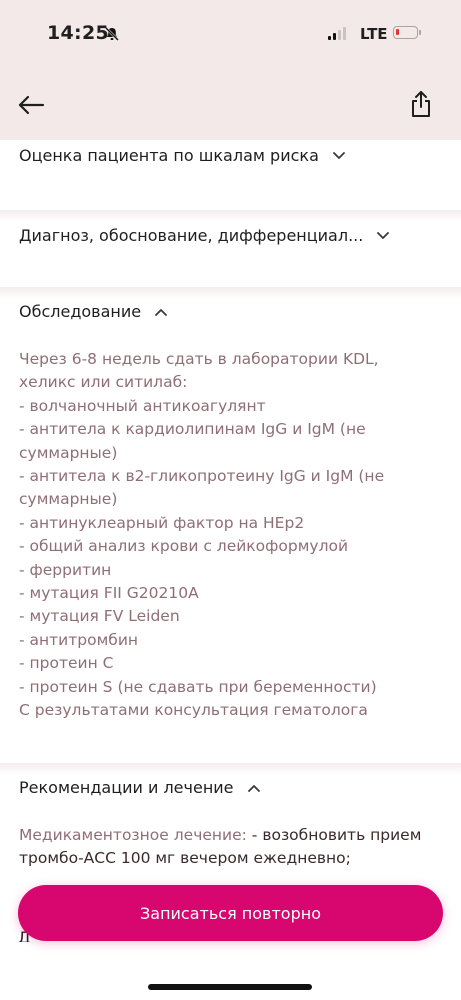  I want to click on arrow-left-icon, so click(31, 105).